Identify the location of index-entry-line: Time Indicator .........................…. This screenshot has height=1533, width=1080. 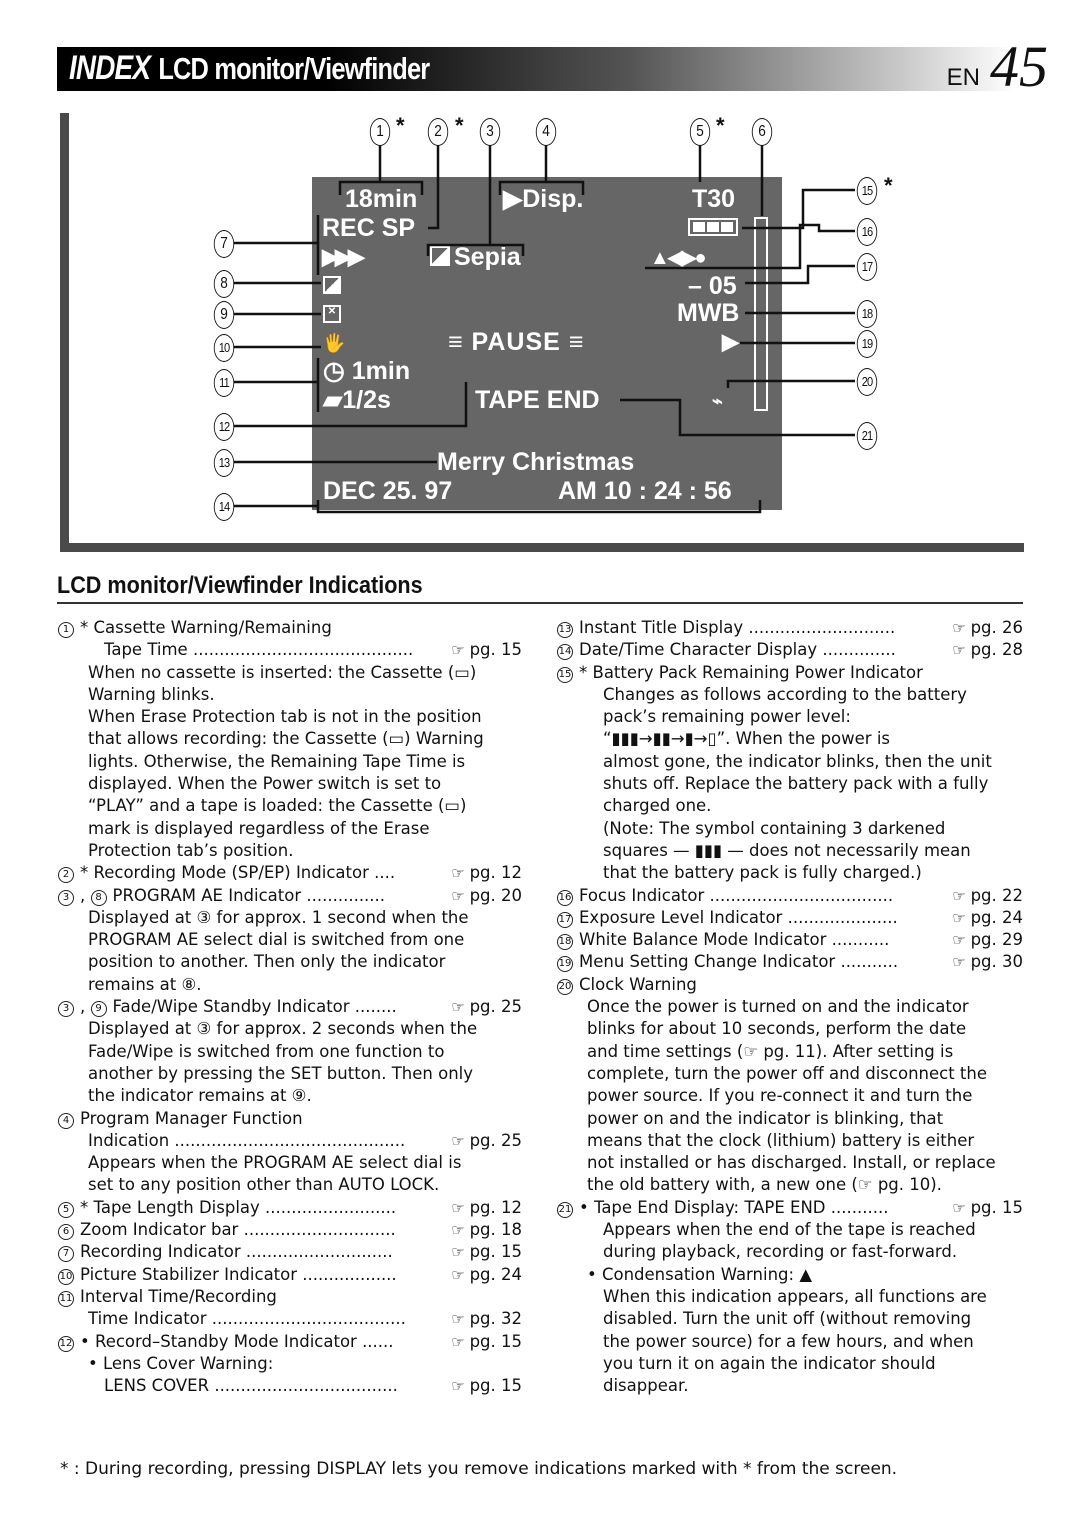
(290, 1319).